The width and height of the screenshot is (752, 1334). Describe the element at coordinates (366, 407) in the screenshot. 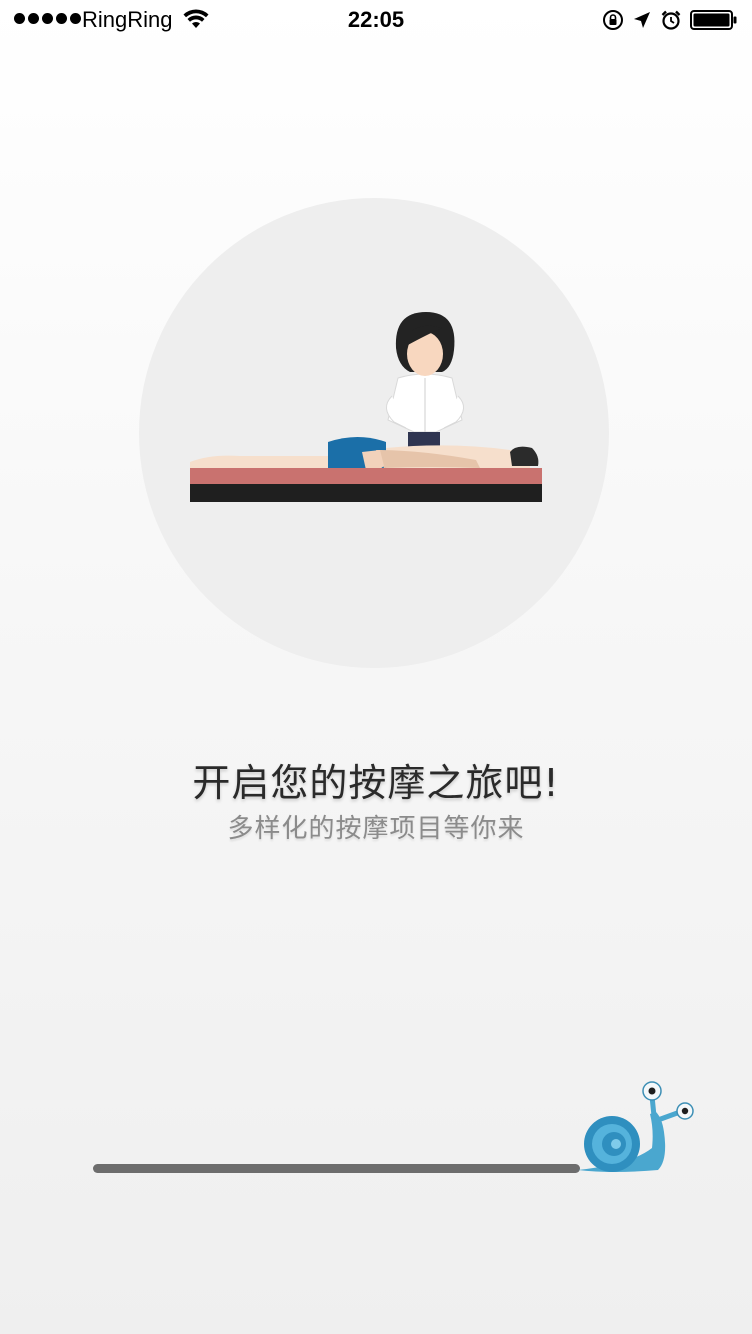

I see `massage-illustration` at that location.